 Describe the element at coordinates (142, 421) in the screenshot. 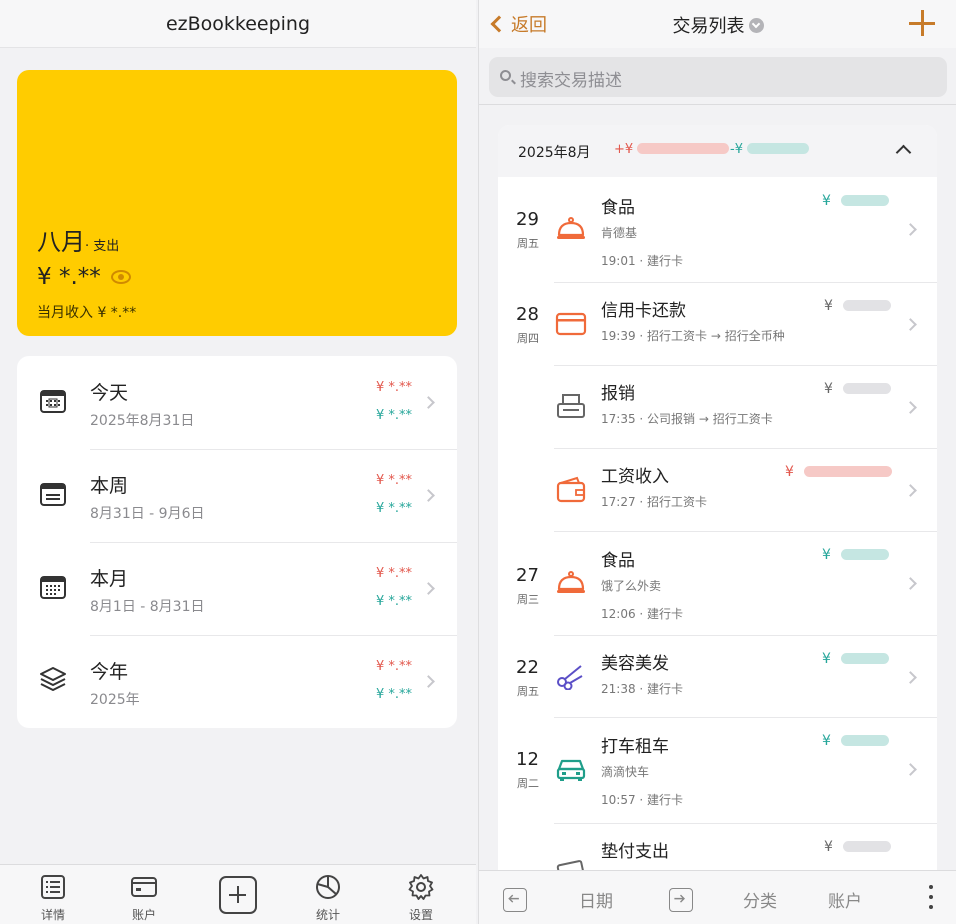

I see `period-date: 2025年8月31日` at that location.